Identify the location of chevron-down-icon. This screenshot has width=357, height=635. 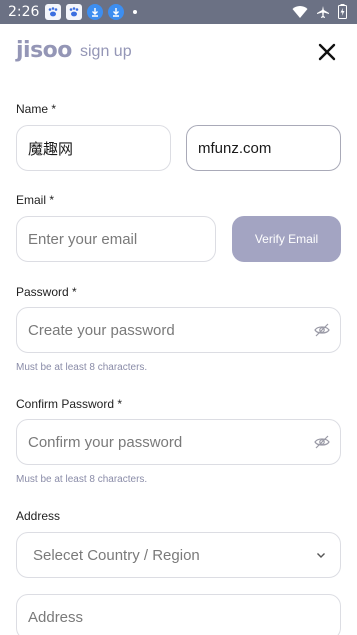
(321, 555).